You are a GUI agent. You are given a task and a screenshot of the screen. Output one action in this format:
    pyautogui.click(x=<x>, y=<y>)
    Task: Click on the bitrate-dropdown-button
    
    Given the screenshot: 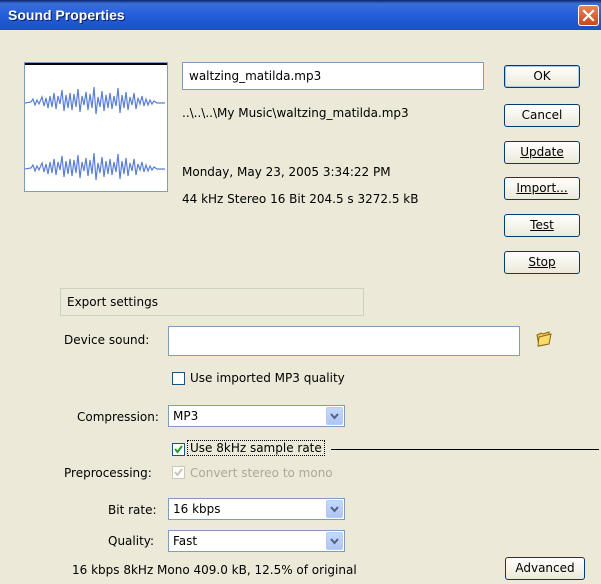 What is the action you would take?
    pyautogui.click(x=334, y=509)
    